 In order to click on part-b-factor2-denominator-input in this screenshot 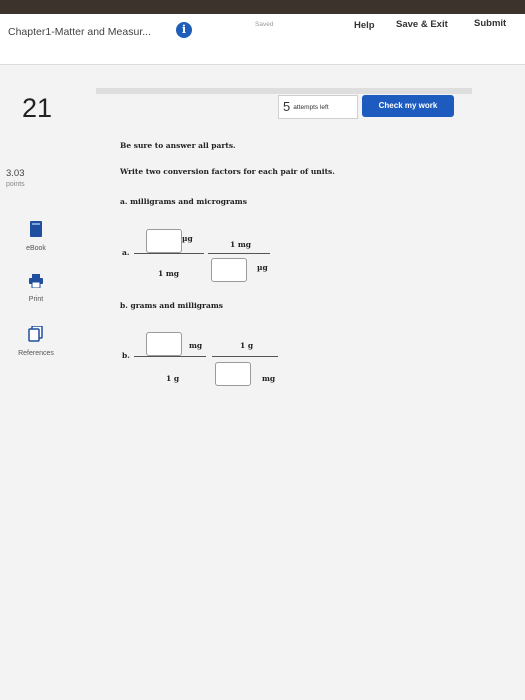, I will do `click(233, 374)`.